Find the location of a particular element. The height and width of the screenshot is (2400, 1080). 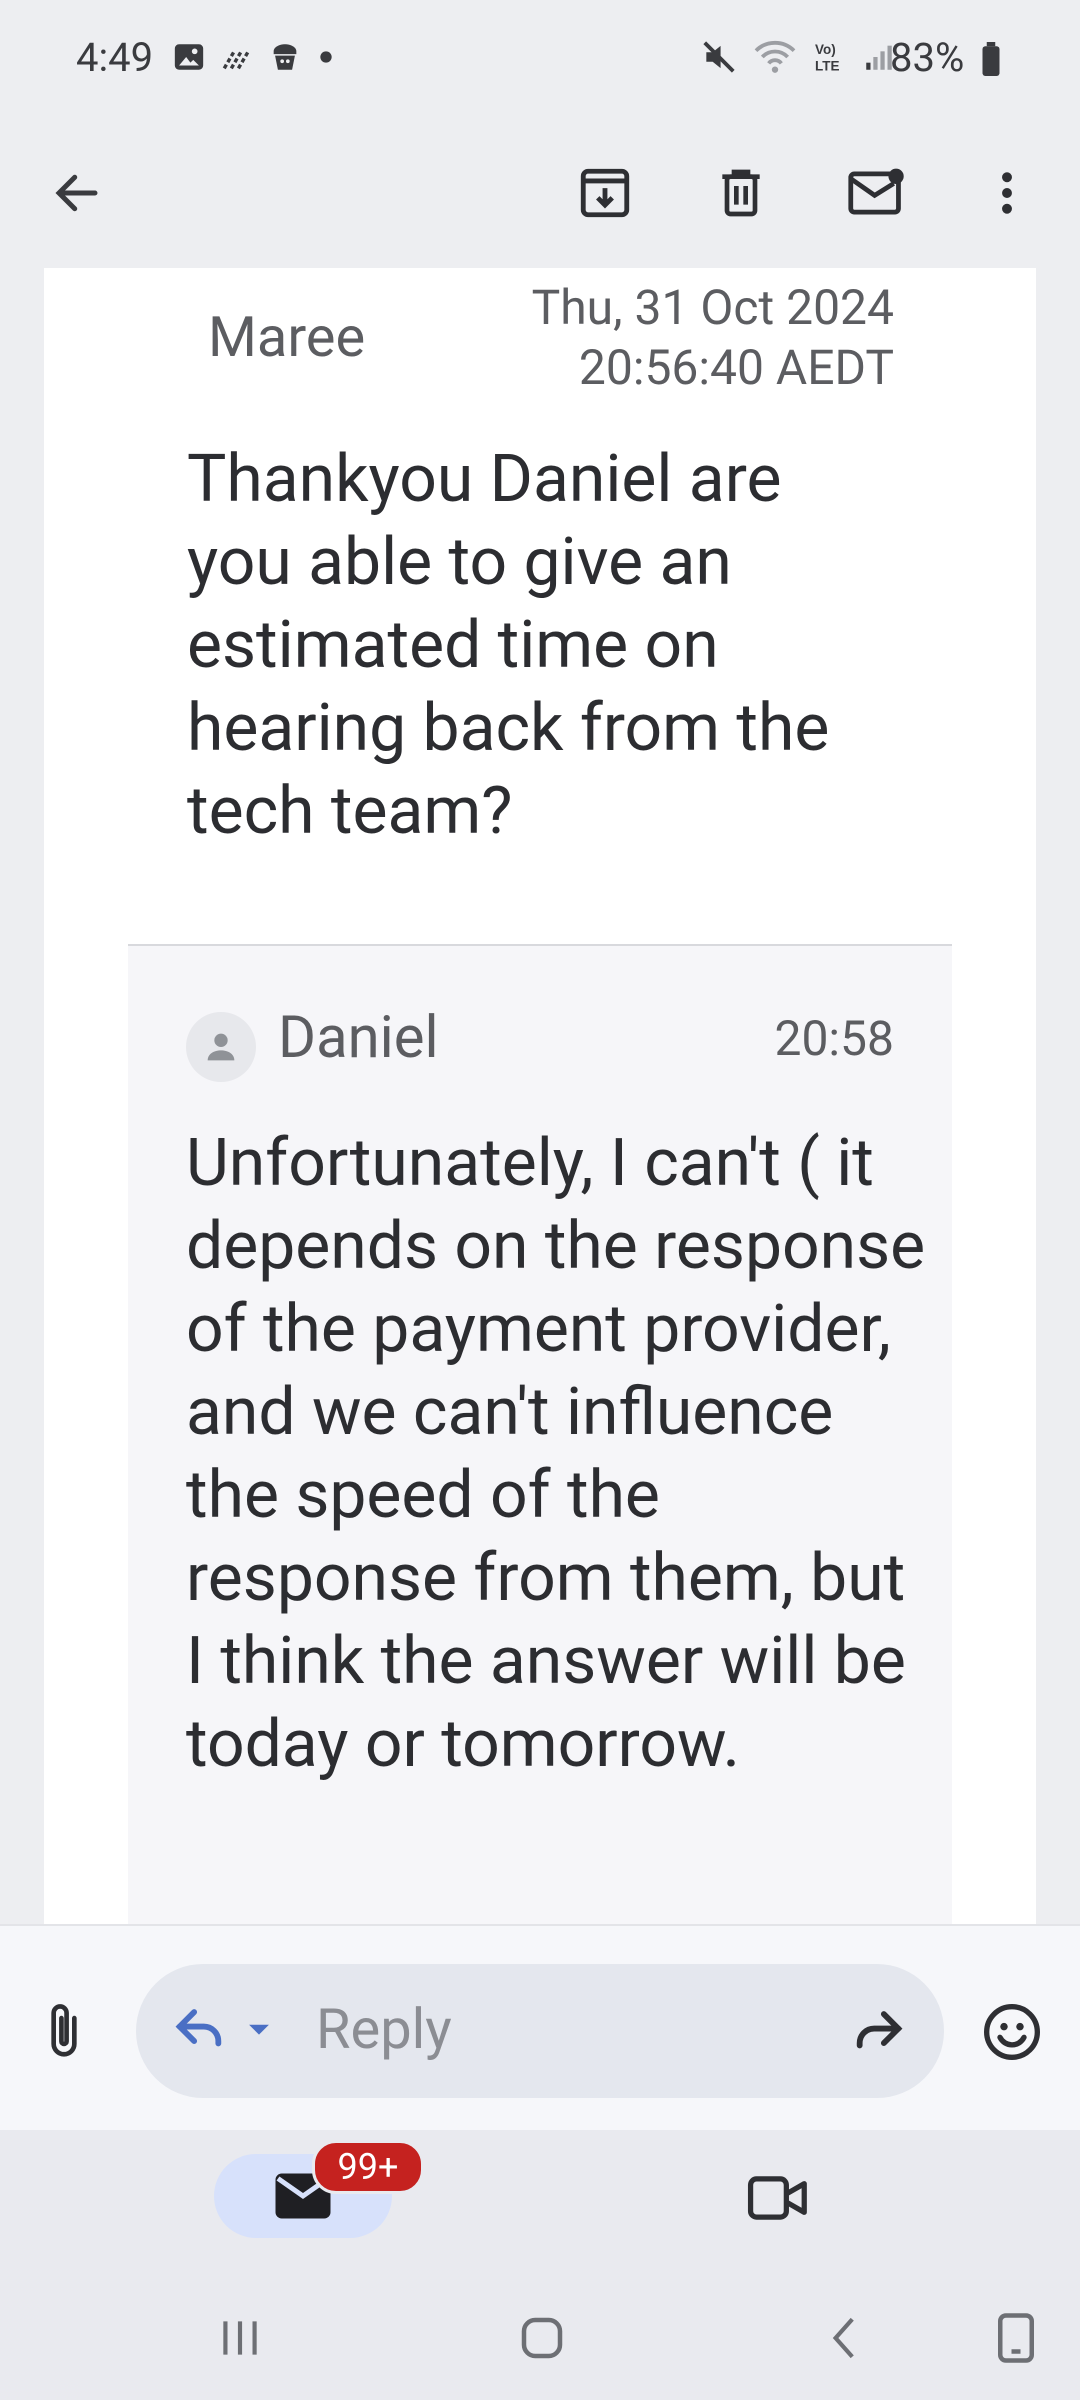

emoji-button is located at coordinates (1012, 2032).